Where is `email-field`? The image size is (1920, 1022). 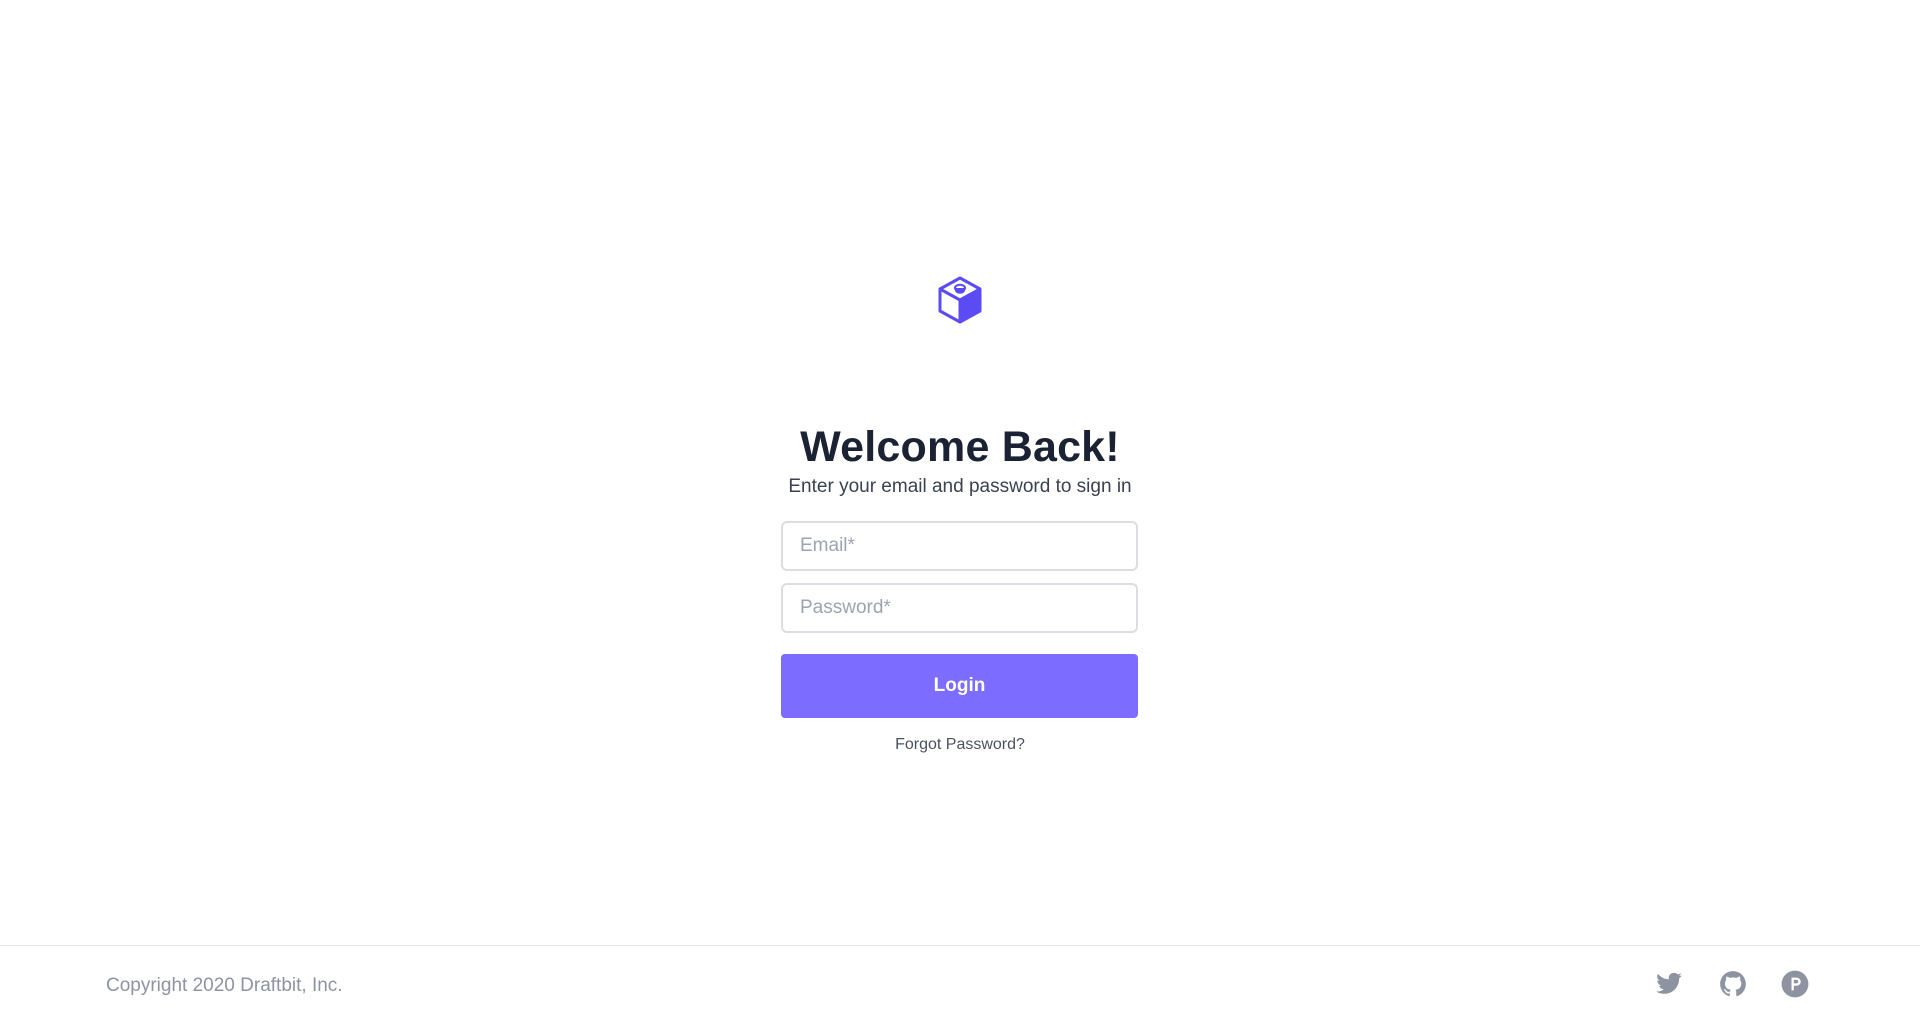
email-field is located at coordinates (959, 546).